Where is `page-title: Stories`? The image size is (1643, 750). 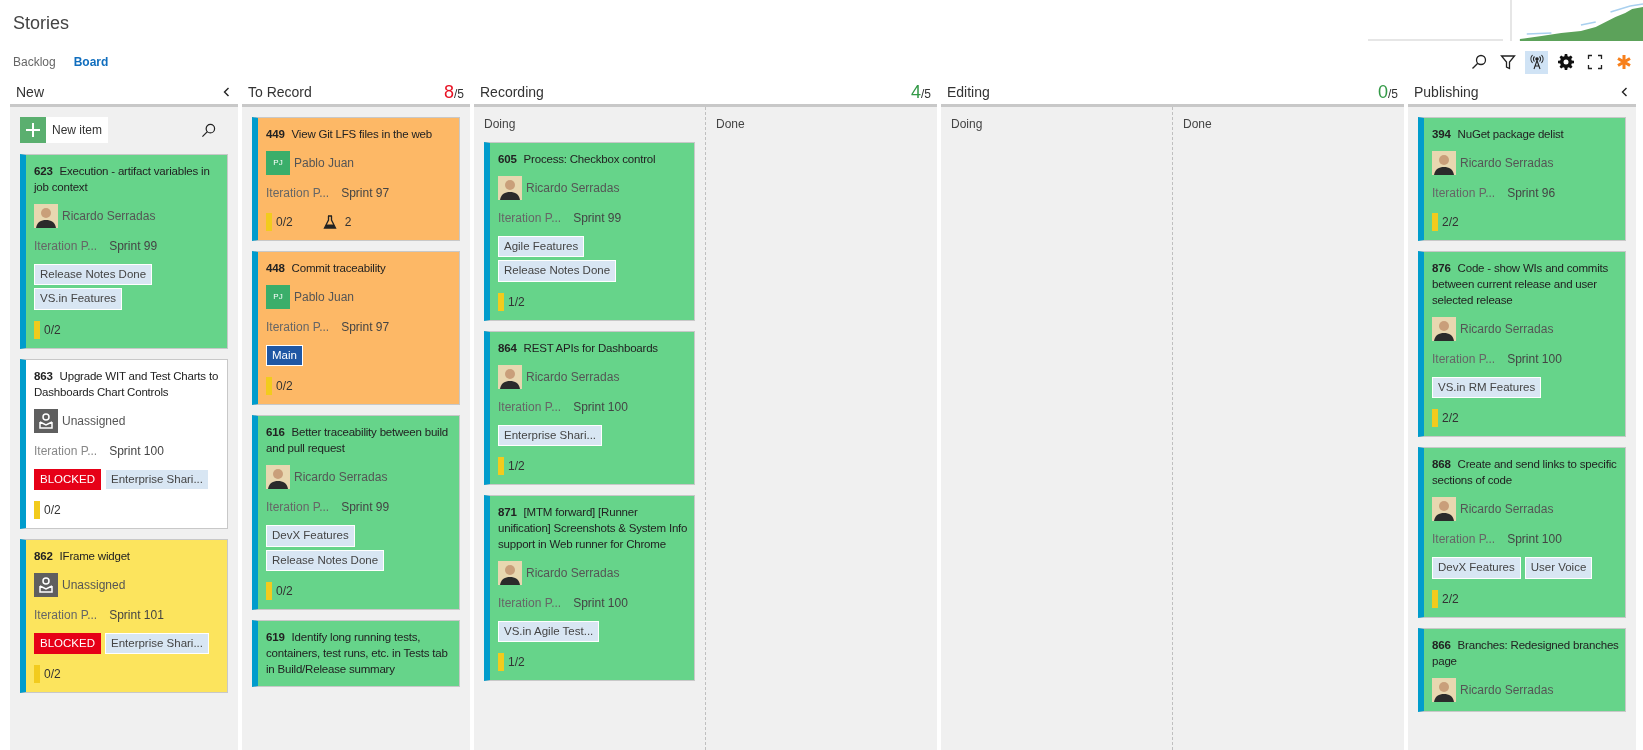
page-title: Stories is located at coordinates (41, 23).